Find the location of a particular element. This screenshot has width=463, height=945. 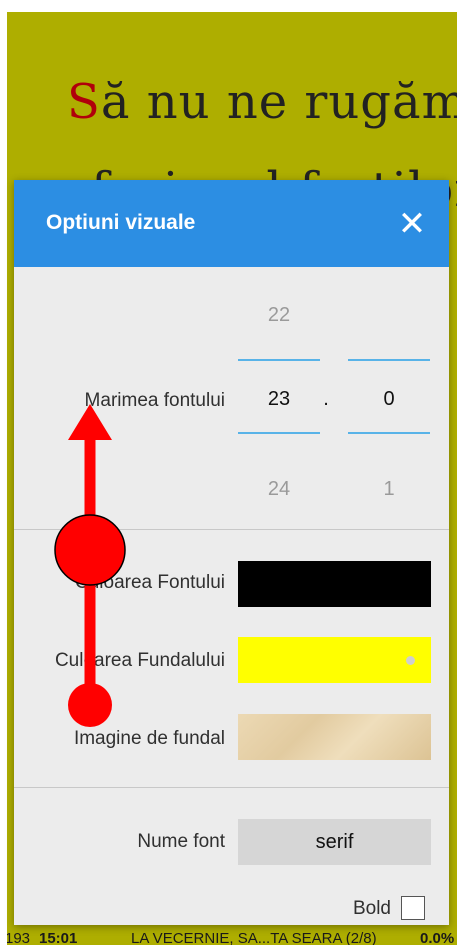

swipe-gesture-overlay is located at coordinates (90, 565).